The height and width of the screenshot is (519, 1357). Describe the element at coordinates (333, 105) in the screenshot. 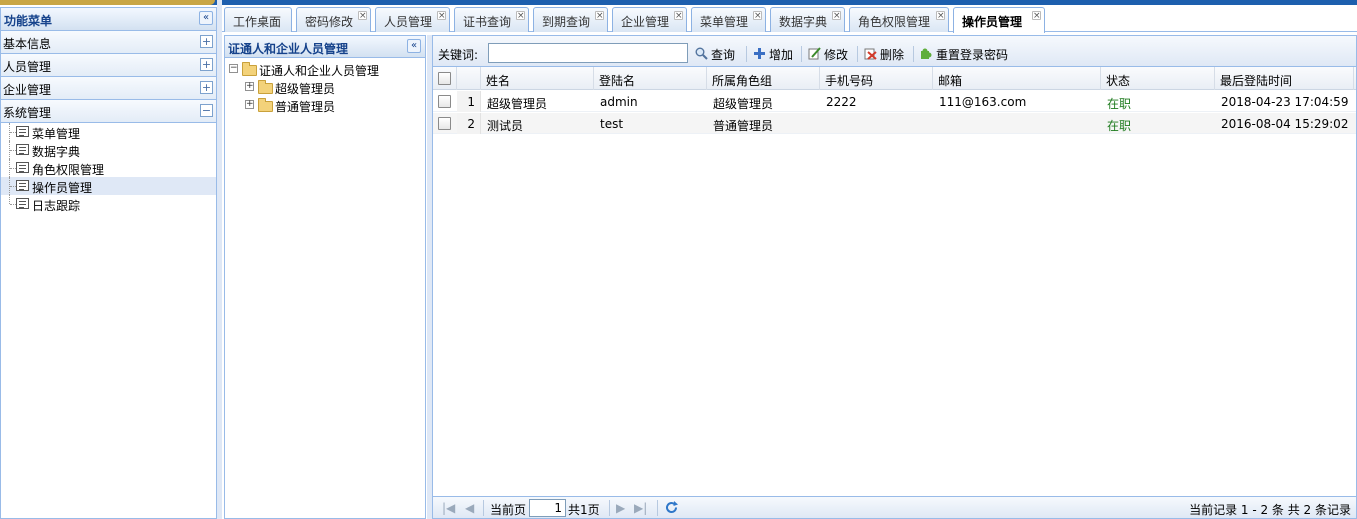

I see `tree-node-normal-admin: + 普通管理员` at that location.